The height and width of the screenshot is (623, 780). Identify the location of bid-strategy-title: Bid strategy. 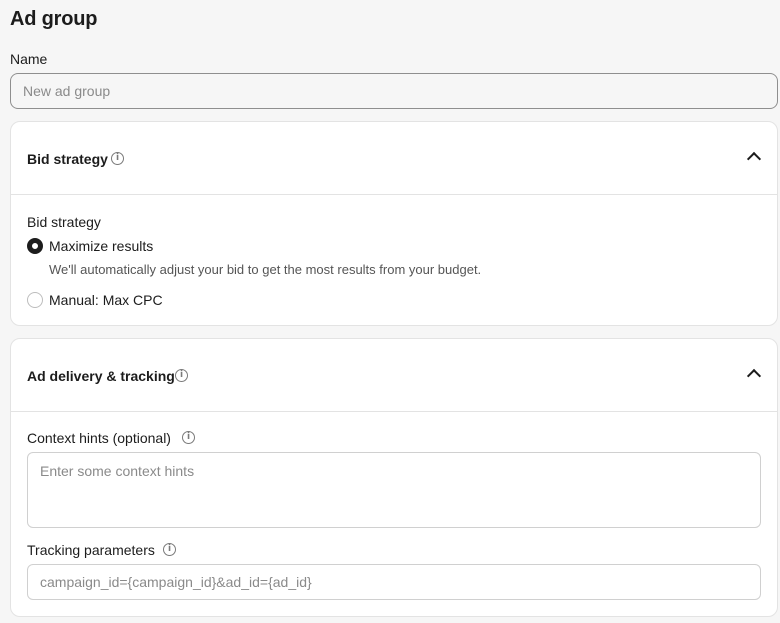
(67, 159).